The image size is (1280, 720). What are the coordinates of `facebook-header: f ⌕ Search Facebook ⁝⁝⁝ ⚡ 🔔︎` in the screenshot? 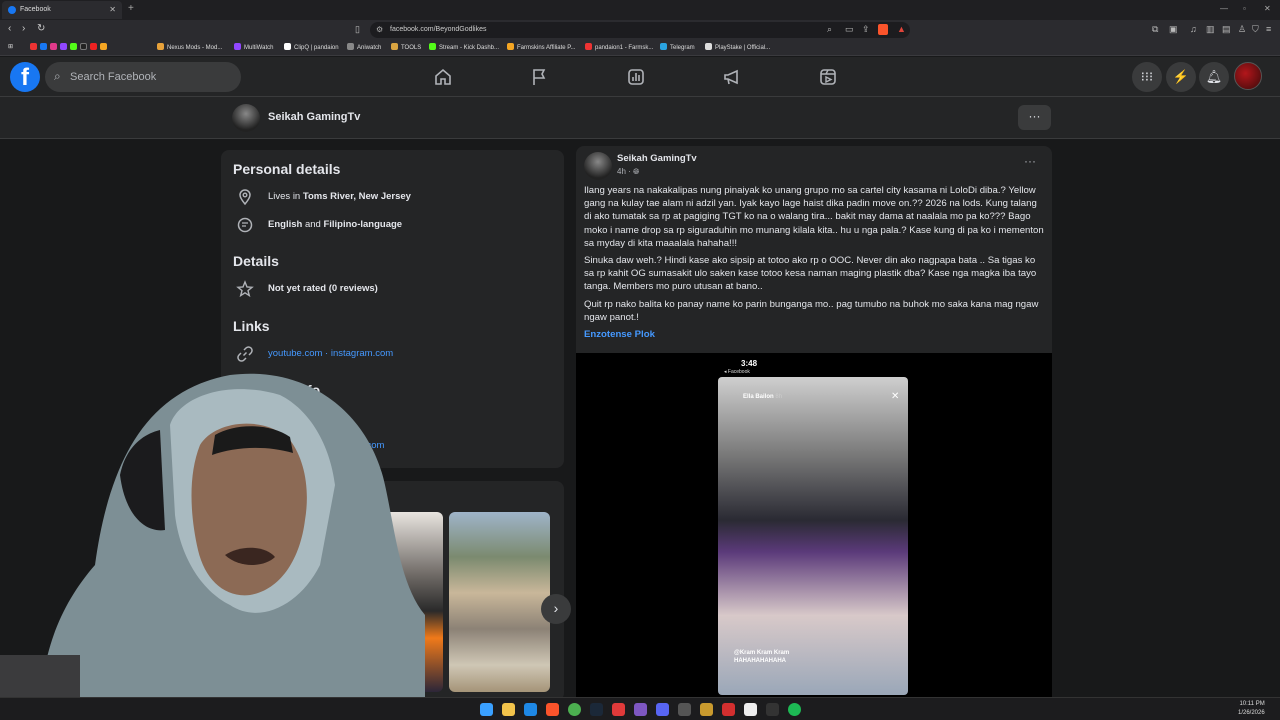 It's located at (640, 77).